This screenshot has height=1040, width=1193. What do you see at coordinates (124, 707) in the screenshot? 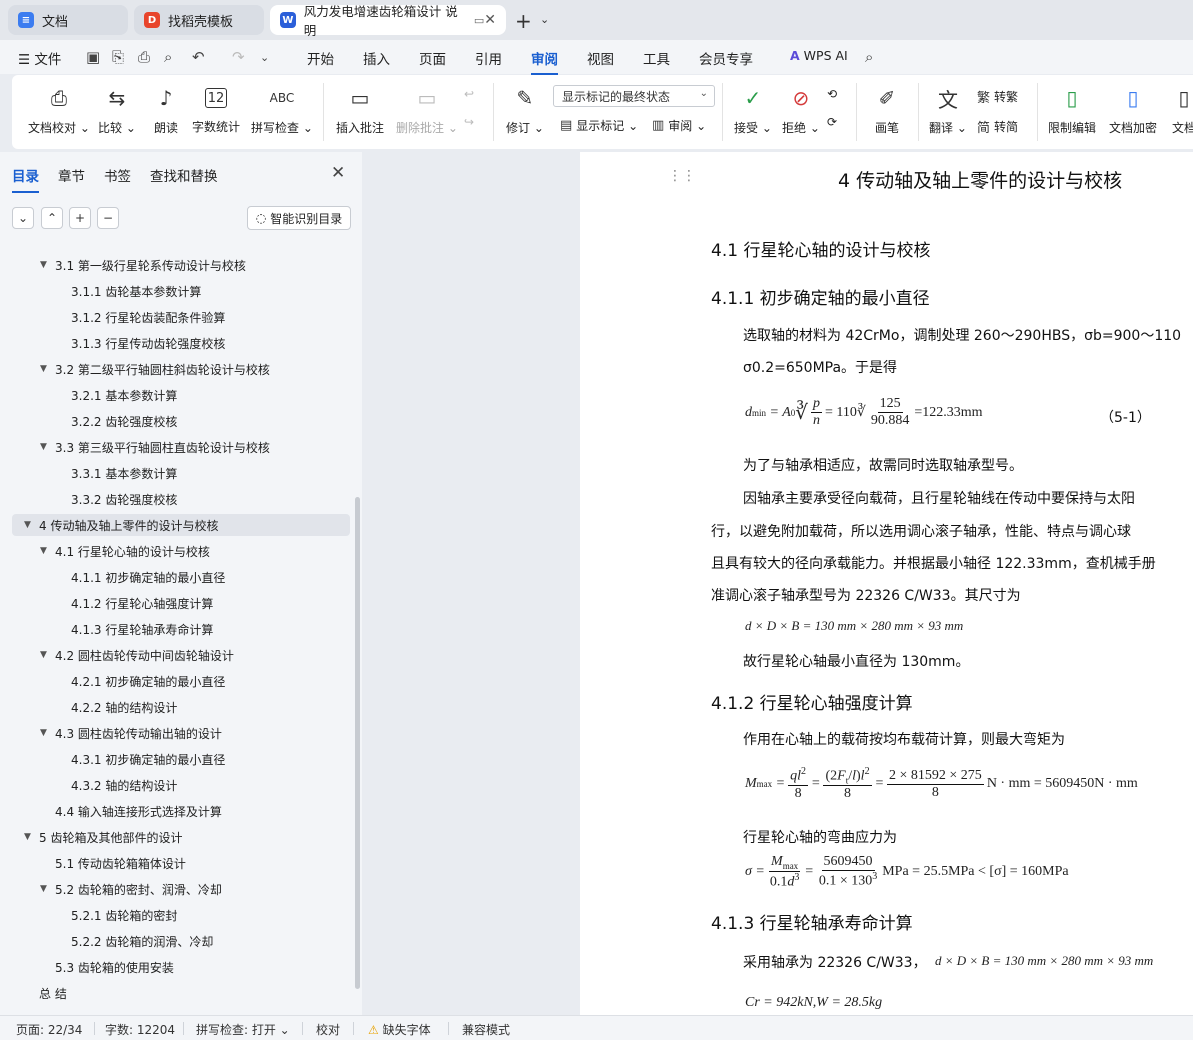
I see `toc-item: 4.2.2 轴的结构设计` at bounding box center [124, 707].